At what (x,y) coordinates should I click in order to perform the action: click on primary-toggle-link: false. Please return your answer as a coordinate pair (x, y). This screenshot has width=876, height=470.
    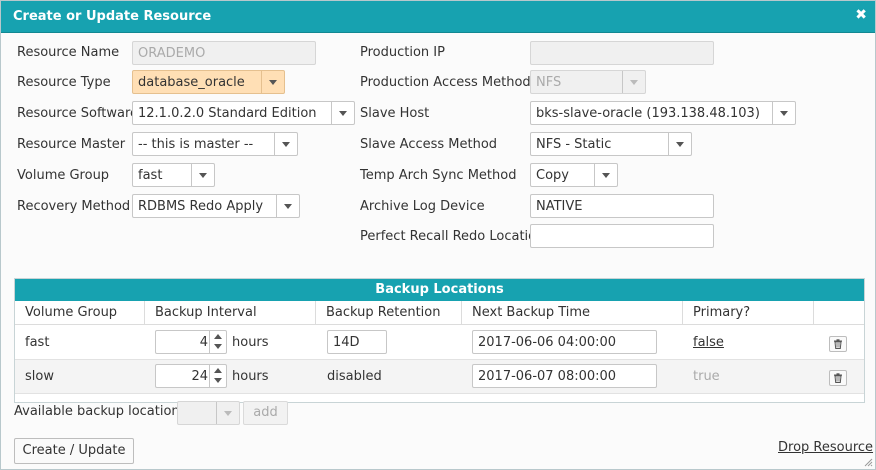
    Looking at the image, I should click on (708, 342).